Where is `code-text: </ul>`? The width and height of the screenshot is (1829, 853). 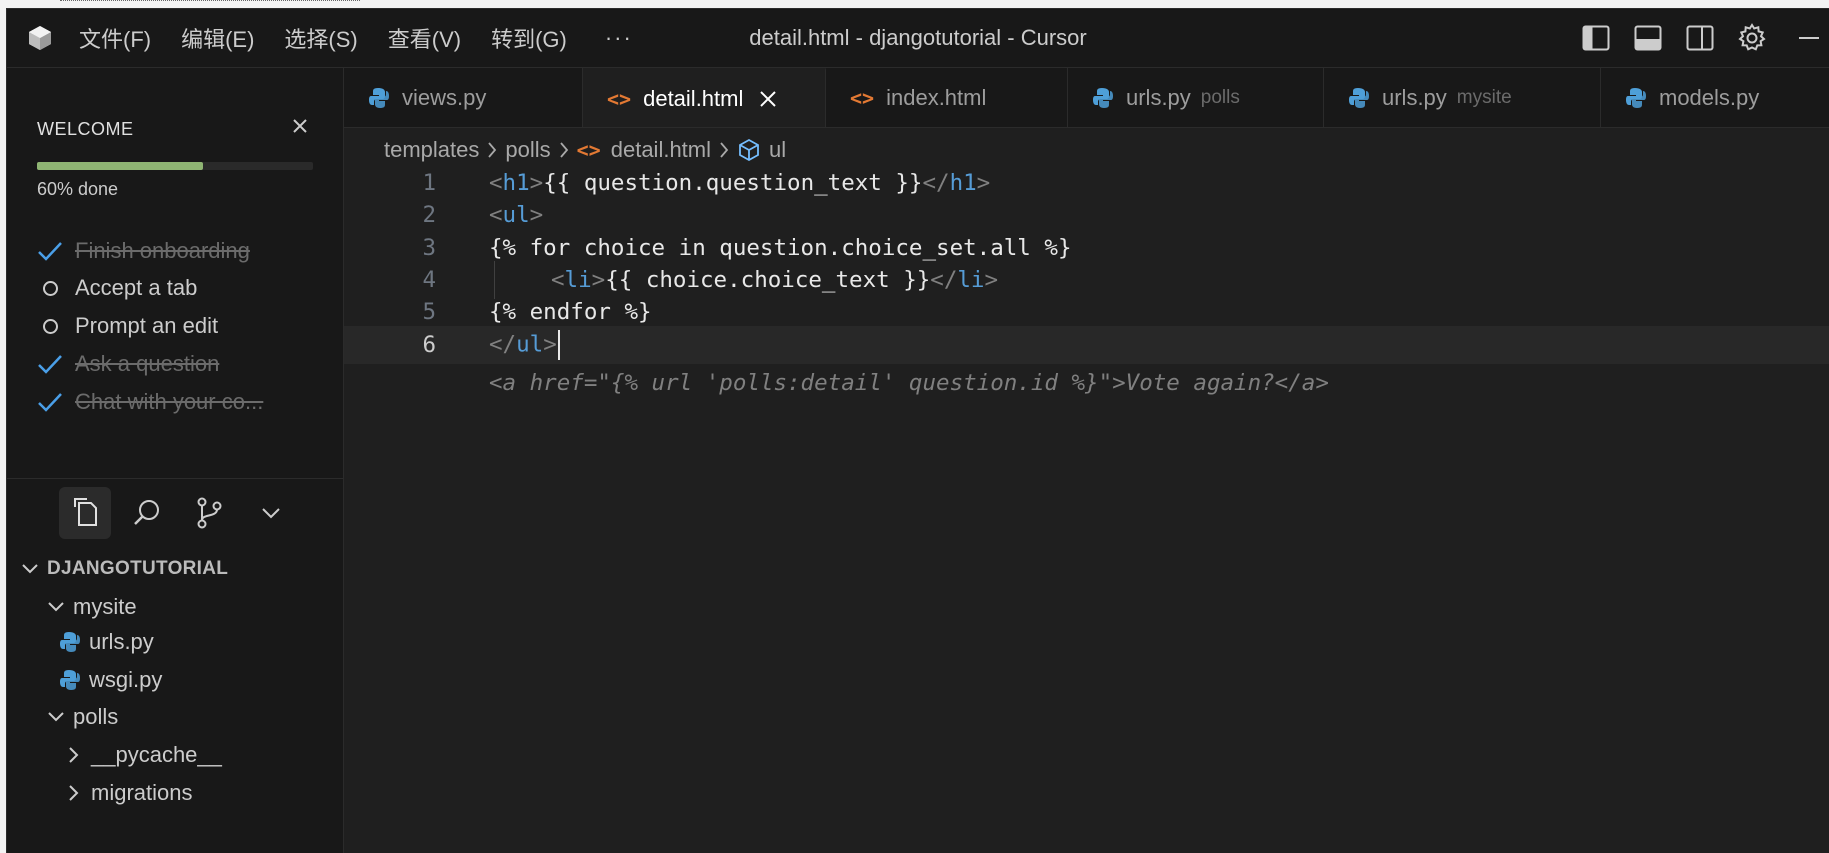 code-text: </ul> is located at coordinates (524, 345).